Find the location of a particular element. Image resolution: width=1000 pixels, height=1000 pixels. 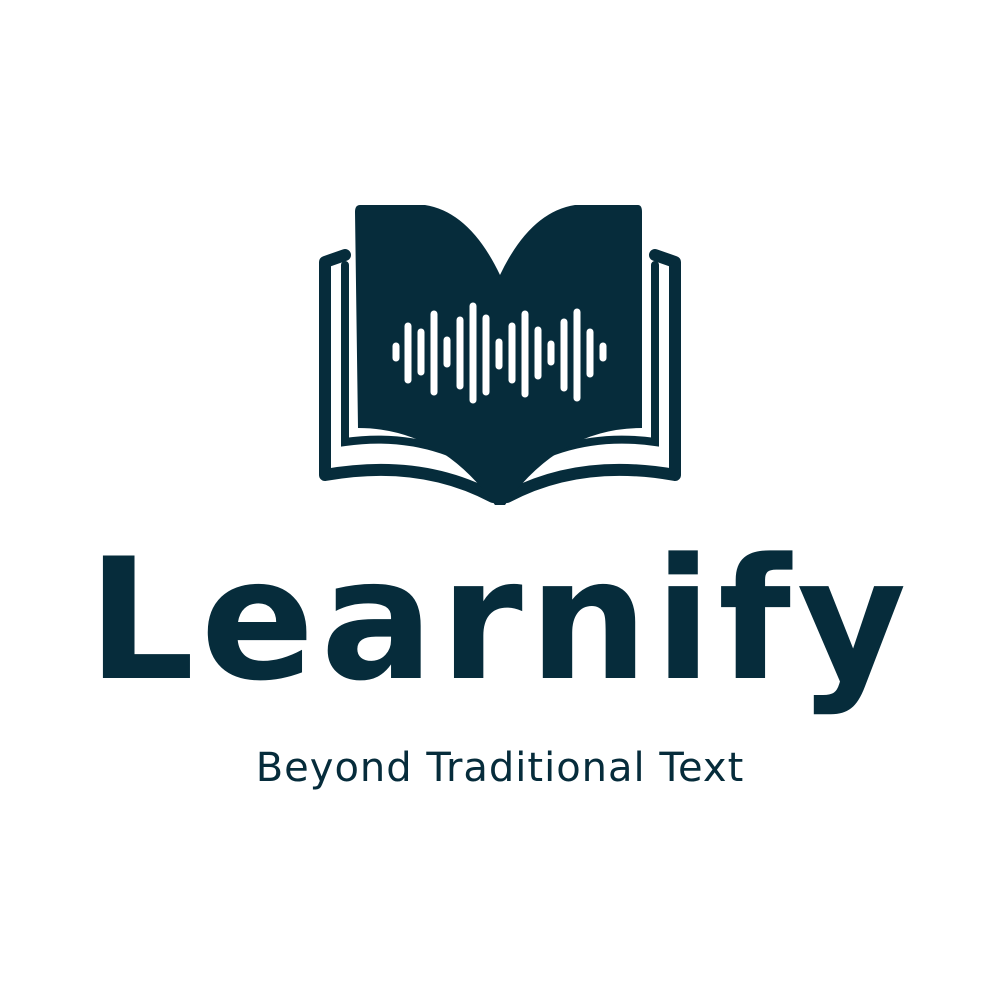

open-book-soundwave-icon is located at coordinates (500, 355).